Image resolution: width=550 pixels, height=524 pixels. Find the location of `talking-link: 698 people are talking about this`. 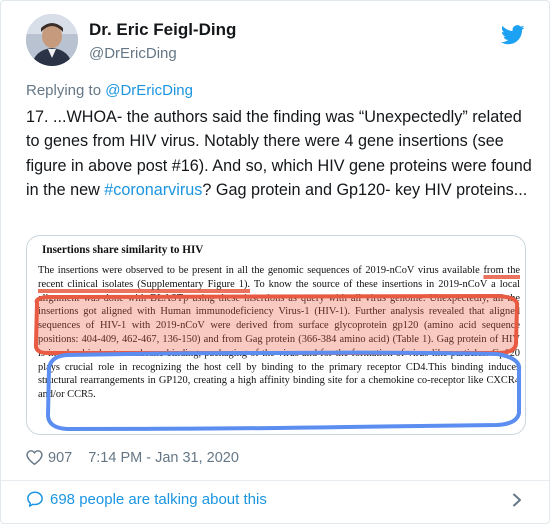

talking-link: 698 people are talking about this is located at coordinates (146, 499).